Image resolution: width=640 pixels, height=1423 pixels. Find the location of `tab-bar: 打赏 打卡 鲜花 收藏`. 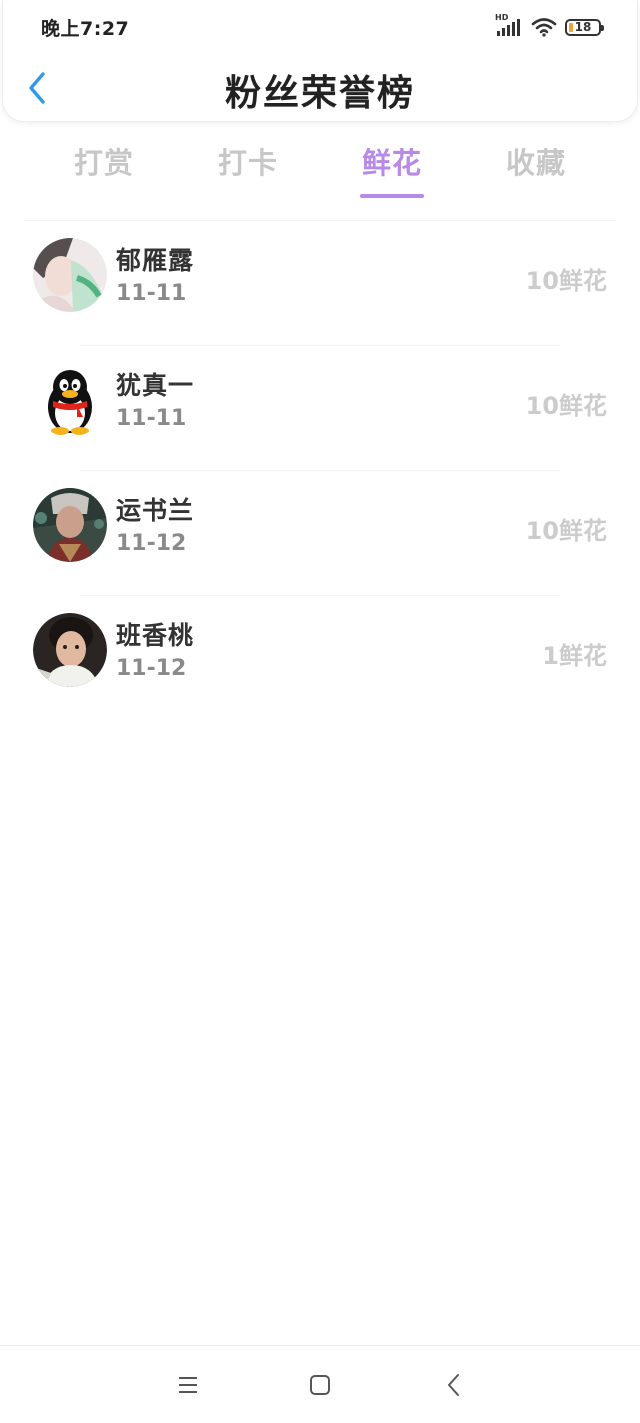

tab-bar: 打赏 打卡 鲜花 收藏 is located at coordinates (320, 171).